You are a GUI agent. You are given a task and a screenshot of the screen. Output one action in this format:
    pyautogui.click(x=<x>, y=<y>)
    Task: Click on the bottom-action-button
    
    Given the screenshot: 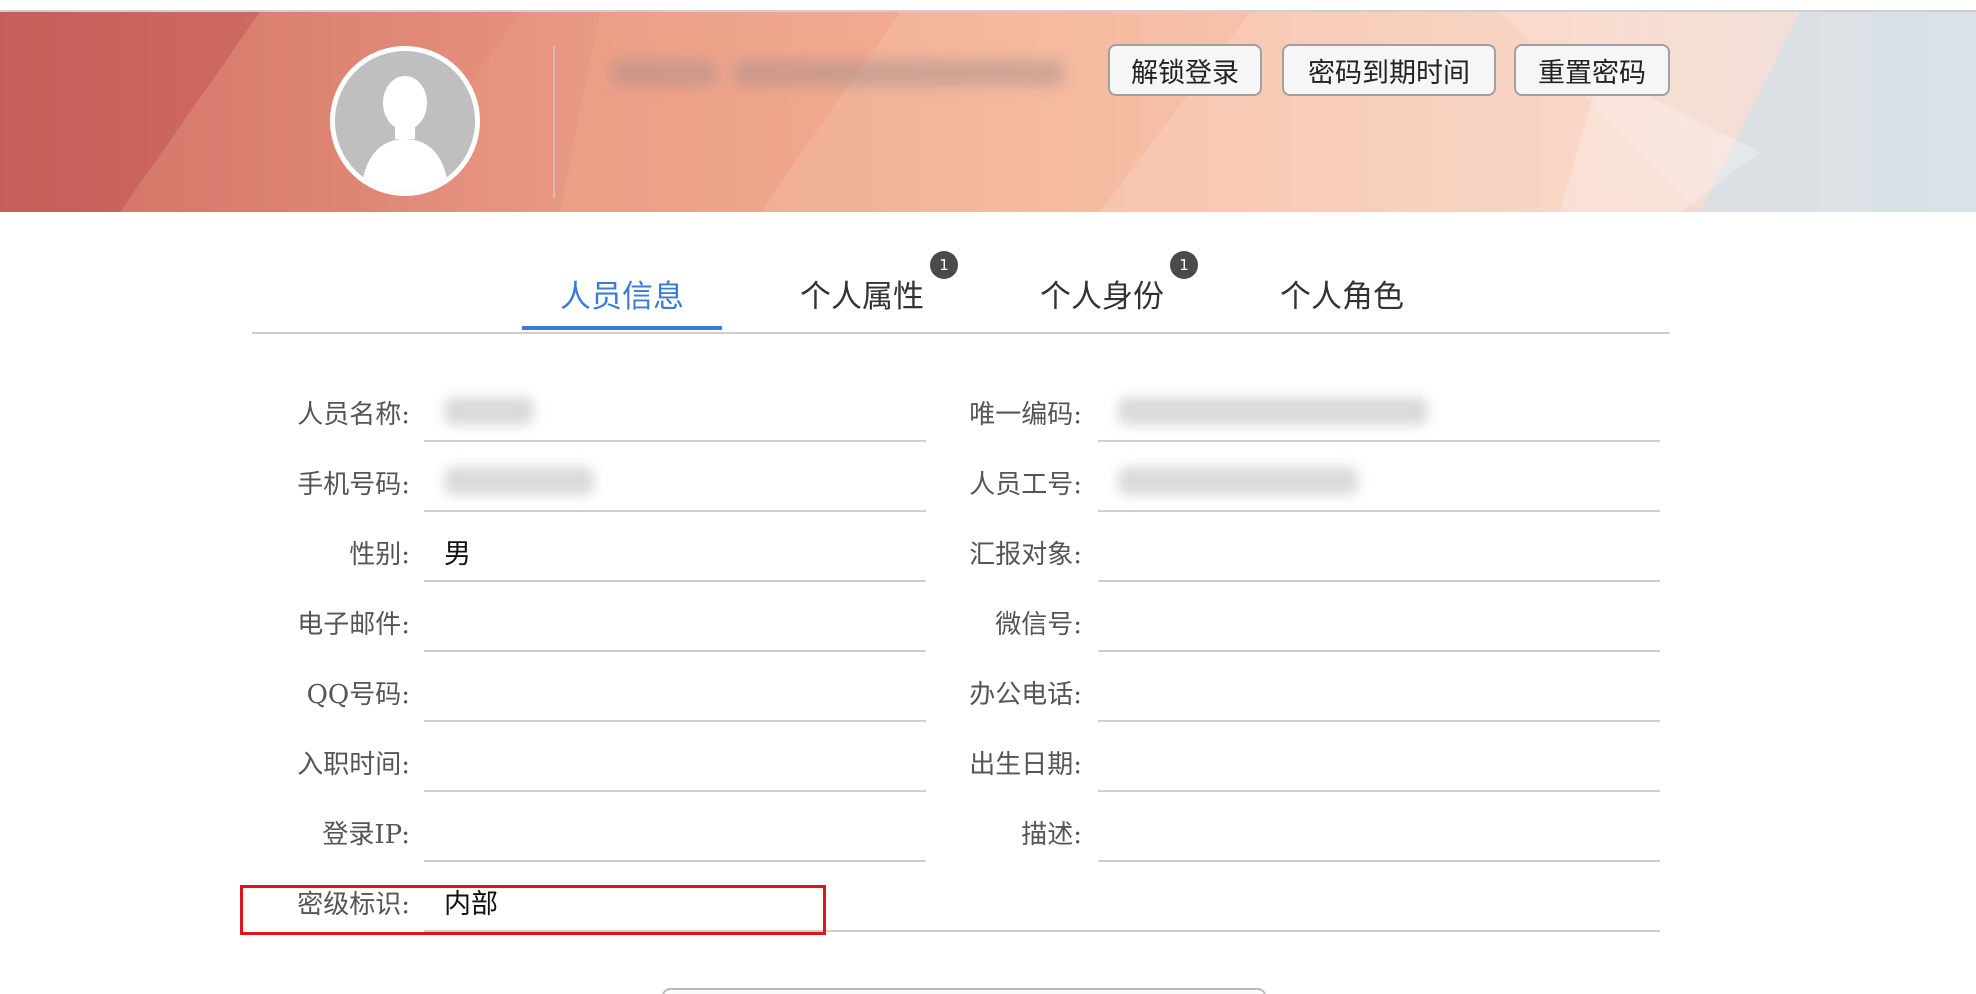 What is the action you would take?
    pyautogui.click(x=964, y=991)
    